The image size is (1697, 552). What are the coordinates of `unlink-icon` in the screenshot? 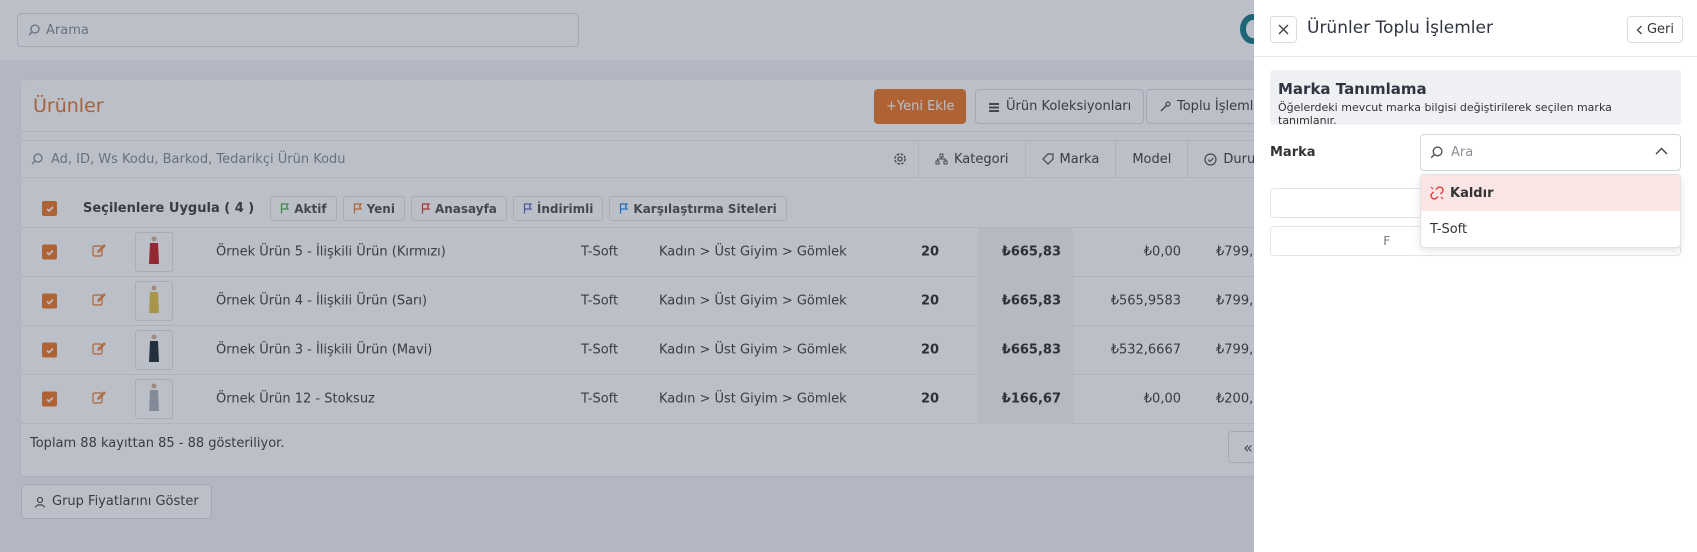 It's located at (1437, 193).